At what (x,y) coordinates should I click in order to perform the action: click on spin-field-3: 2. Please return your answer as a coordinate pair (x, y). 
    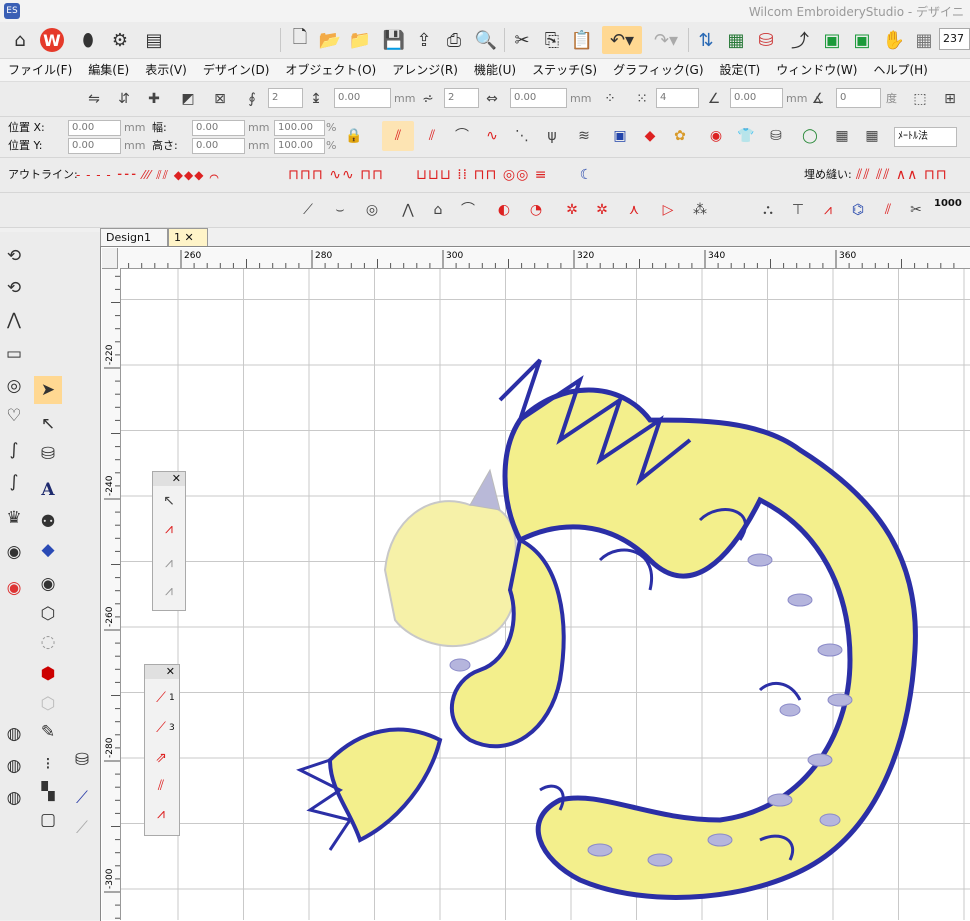
    Looking at the image, I should click on (461, 98).